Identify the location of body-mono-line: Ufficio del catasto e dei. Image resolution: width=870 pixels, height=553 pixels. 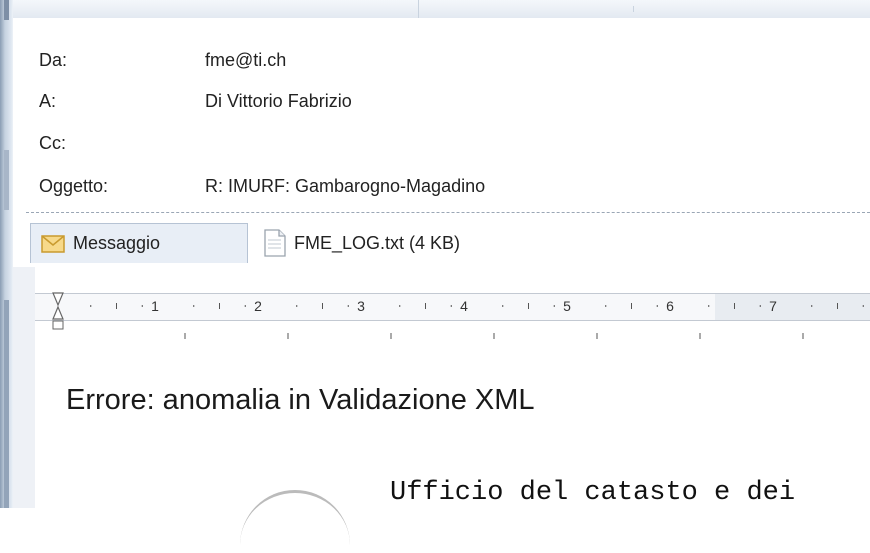
(593, 493).